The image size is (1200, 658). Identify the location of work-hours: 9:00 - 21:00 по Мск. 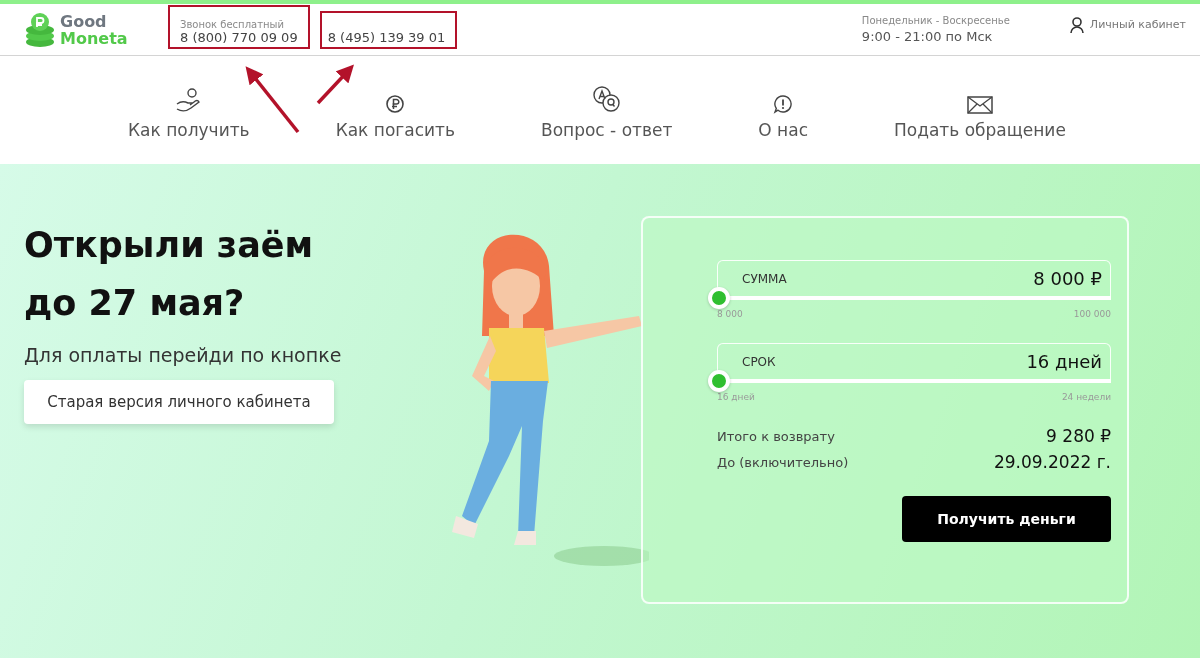
(927, 36).